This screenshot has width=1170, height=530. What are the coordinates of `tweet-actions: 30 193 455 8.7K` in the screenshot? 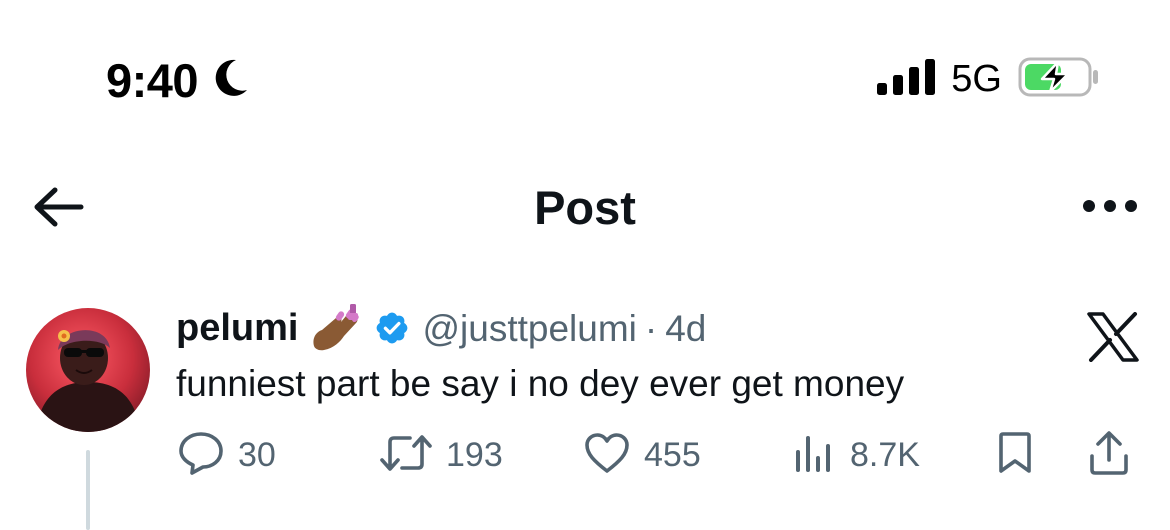 It's located at (585, 455).